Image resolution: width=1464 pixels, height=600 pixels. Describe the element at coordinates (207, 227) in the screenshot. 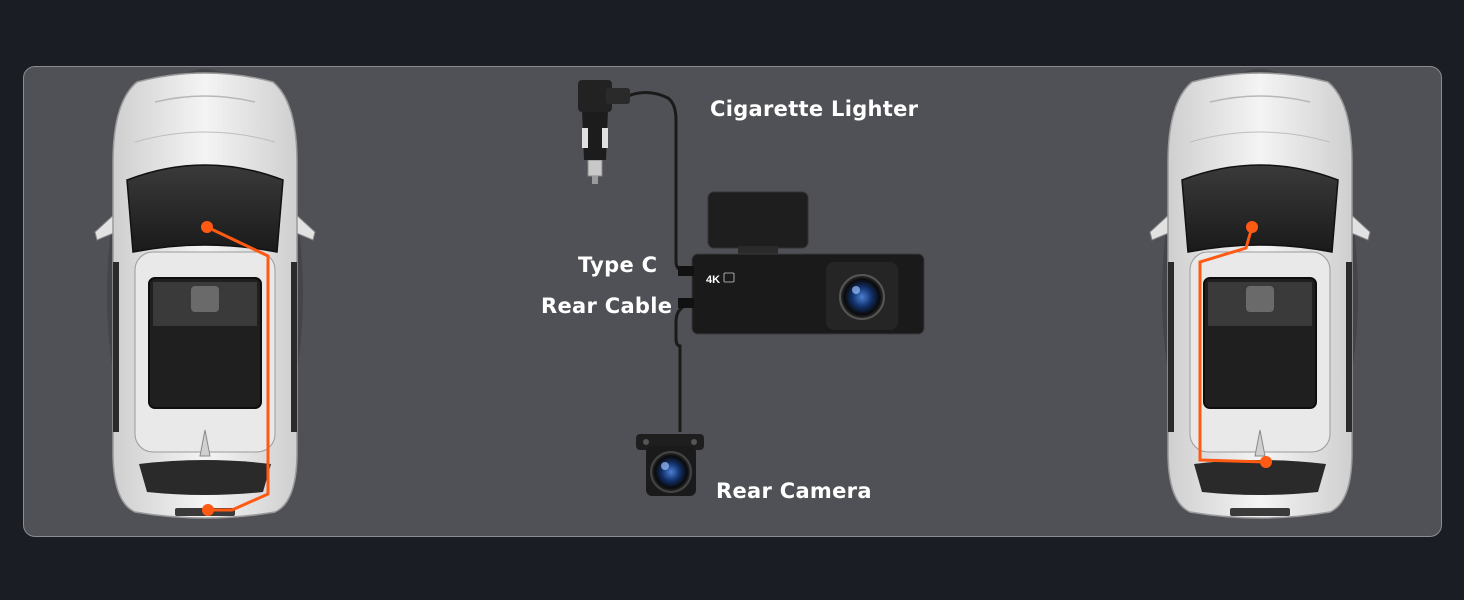

I see `left-front-mount-point` at that location.